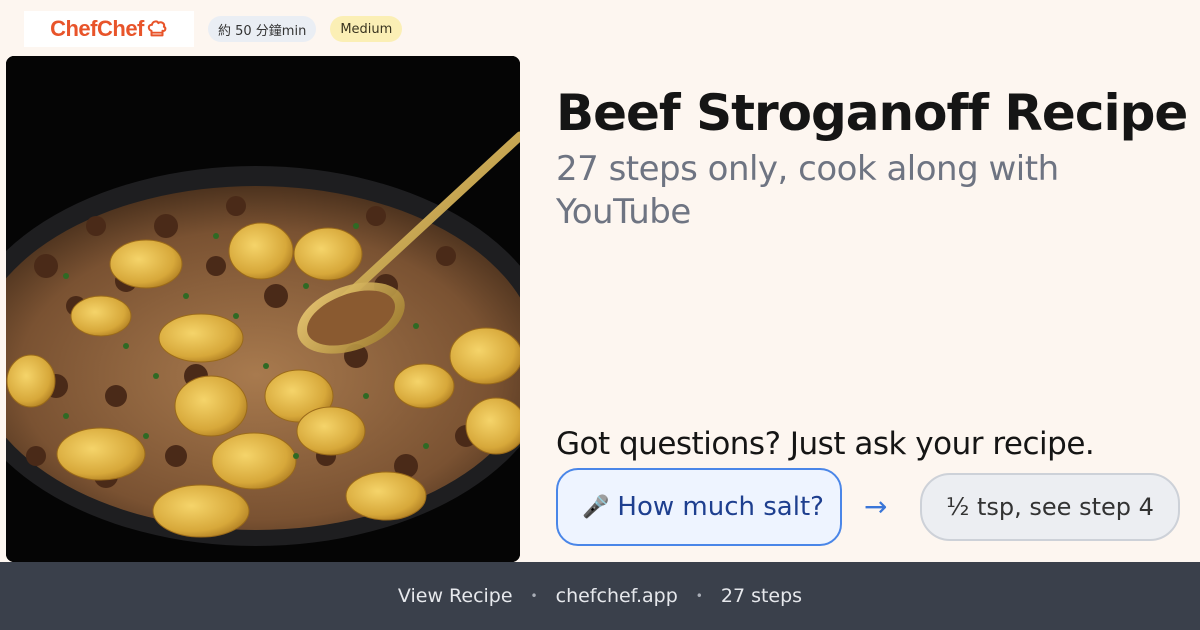 The width and height of the screenshot is (1200, 630). Describe the element at coordinates (617, 596) in the screenshot. I see `site-link: chefchef.app` at that location.